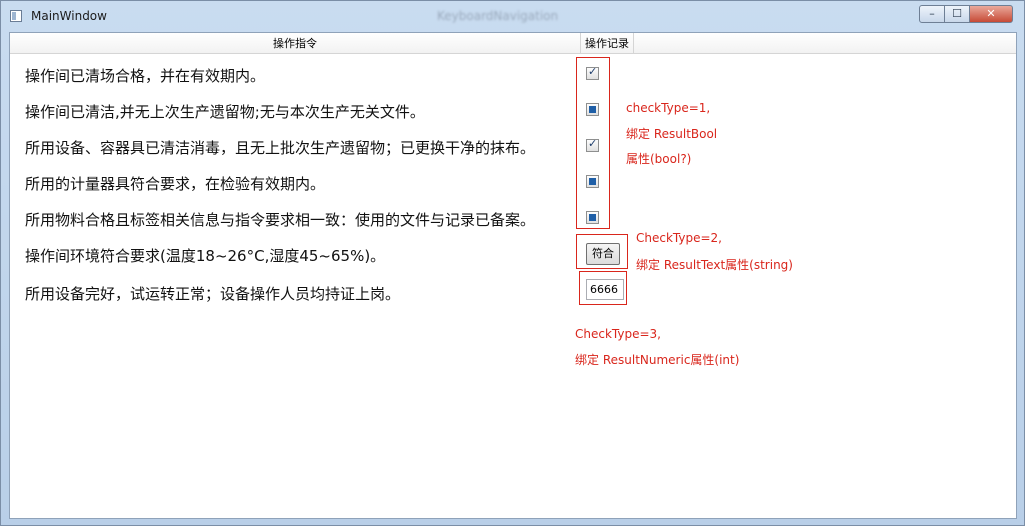  Describe the element at coordinates (607, 43) in the screenshot. I see `header-record: 操作记录` at that location.